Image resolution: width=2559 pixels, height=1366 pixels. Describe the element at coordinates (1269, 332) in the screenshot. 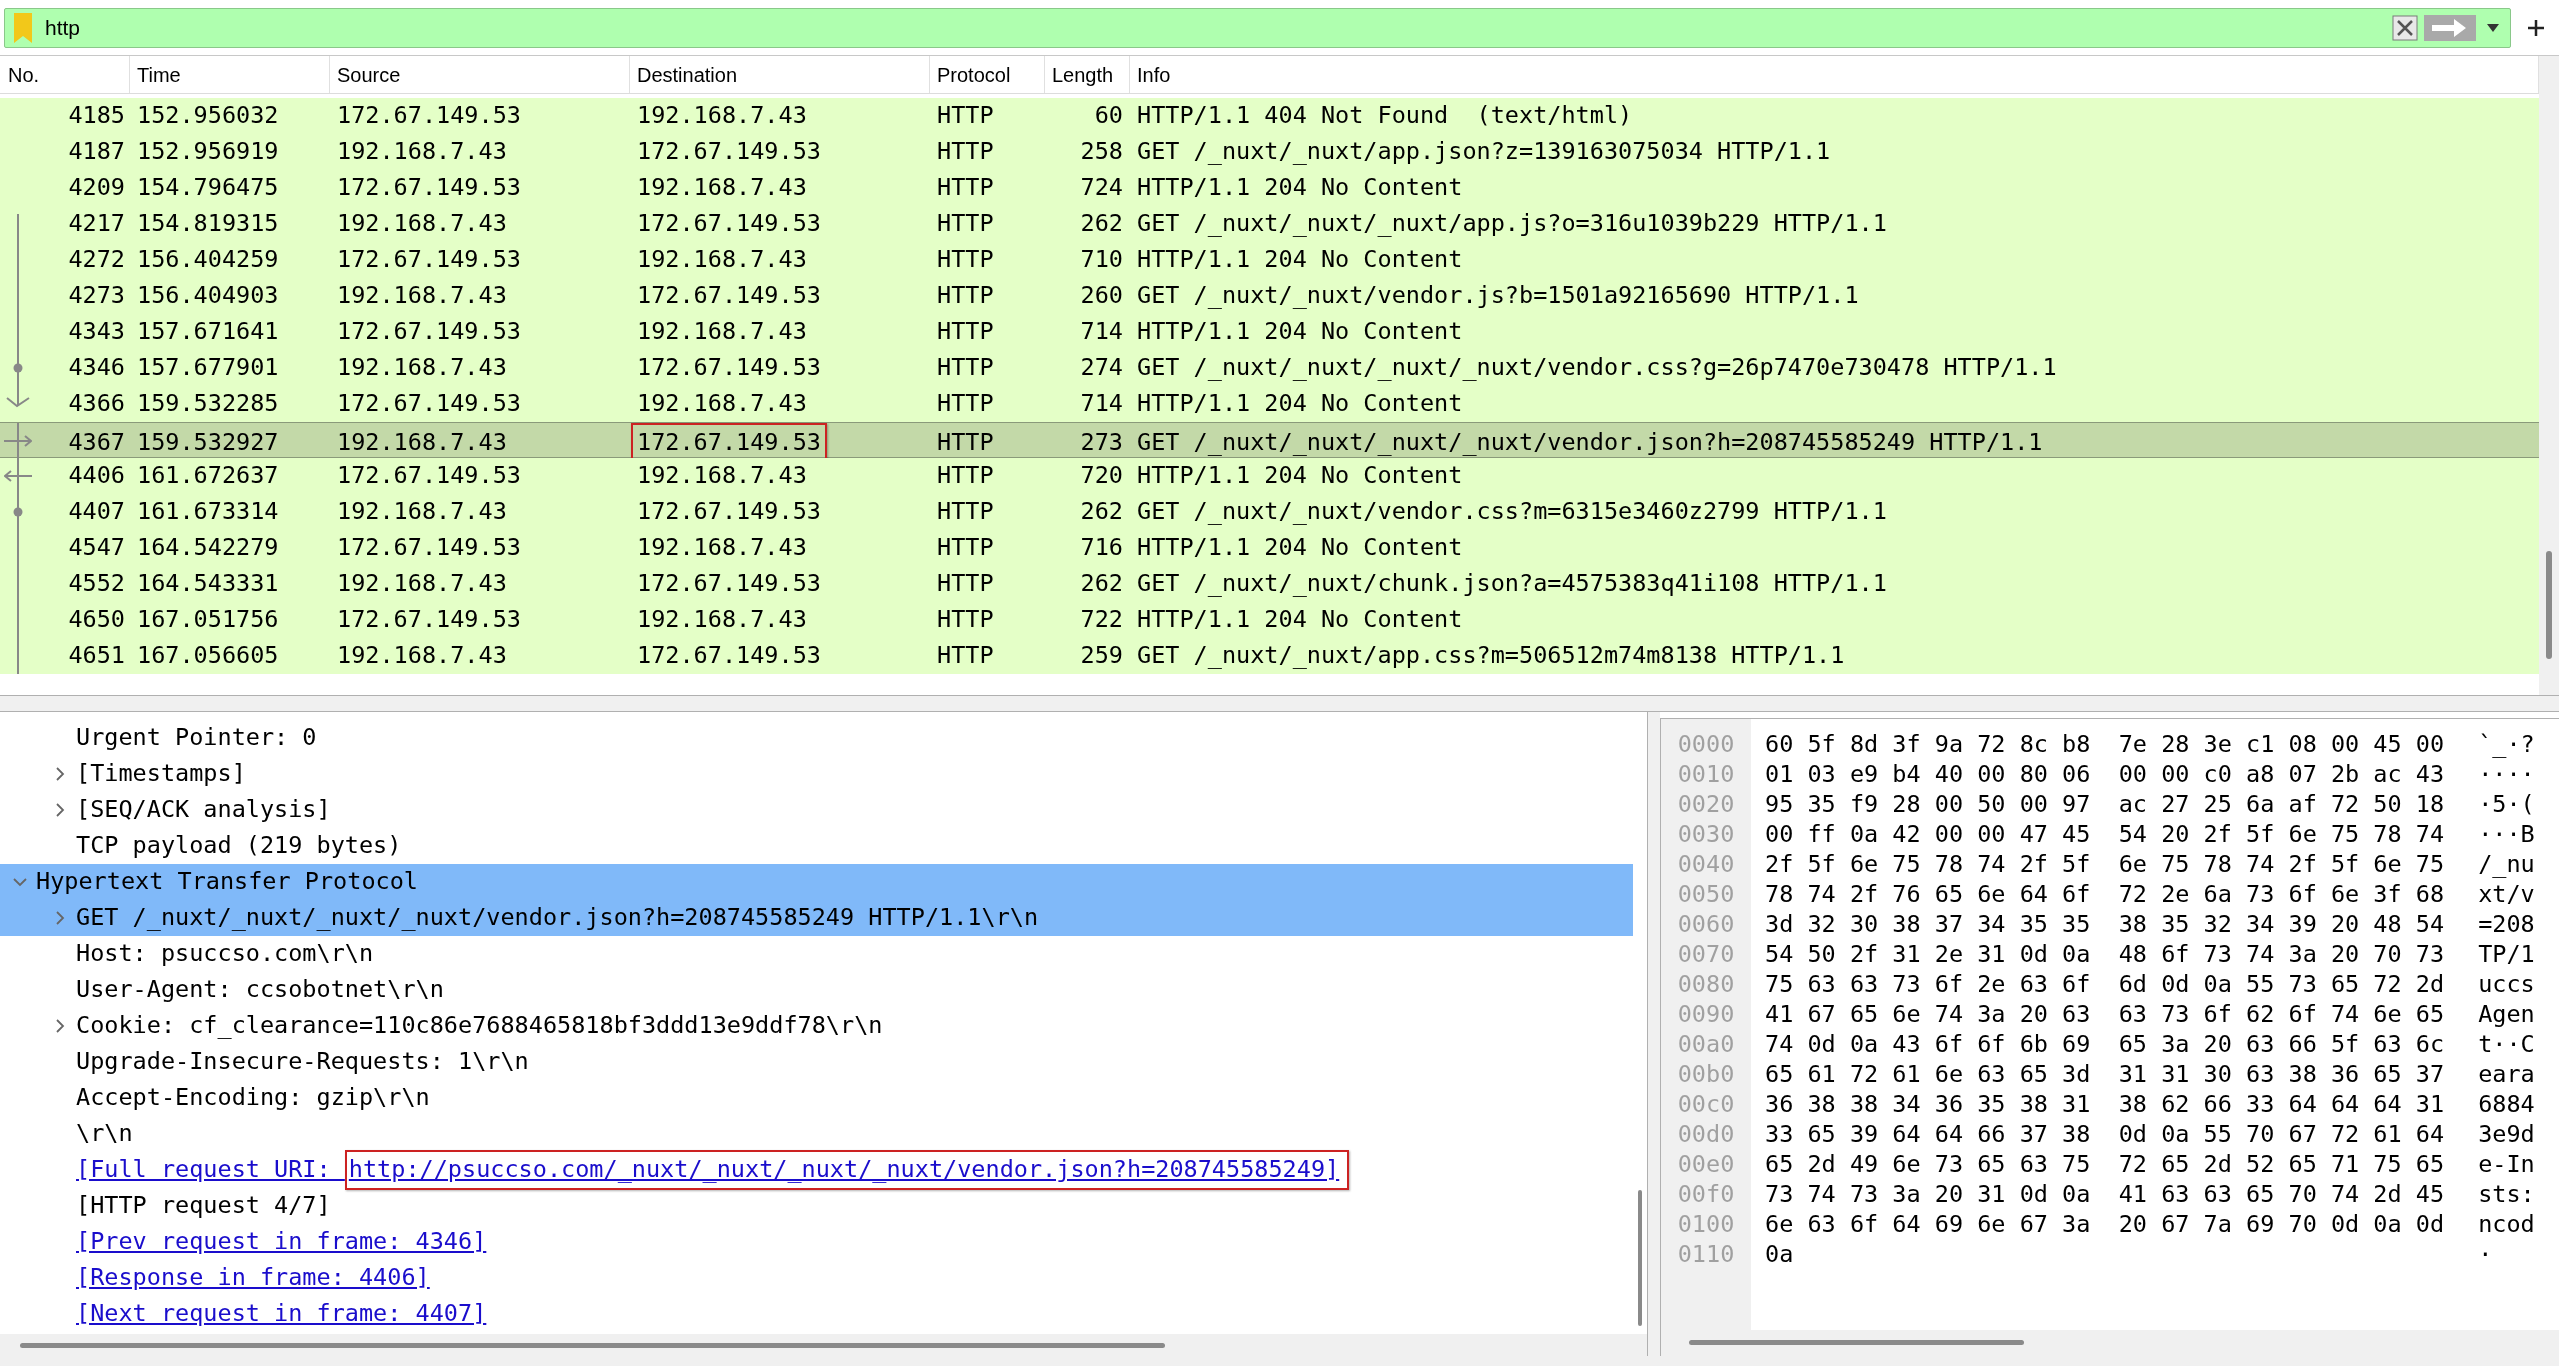

I see `packet-row: 4343 157.671641 172.67.149.53 192.168.7.43 HTTP 714 HTTP/1.1 204 No Content` at that location.